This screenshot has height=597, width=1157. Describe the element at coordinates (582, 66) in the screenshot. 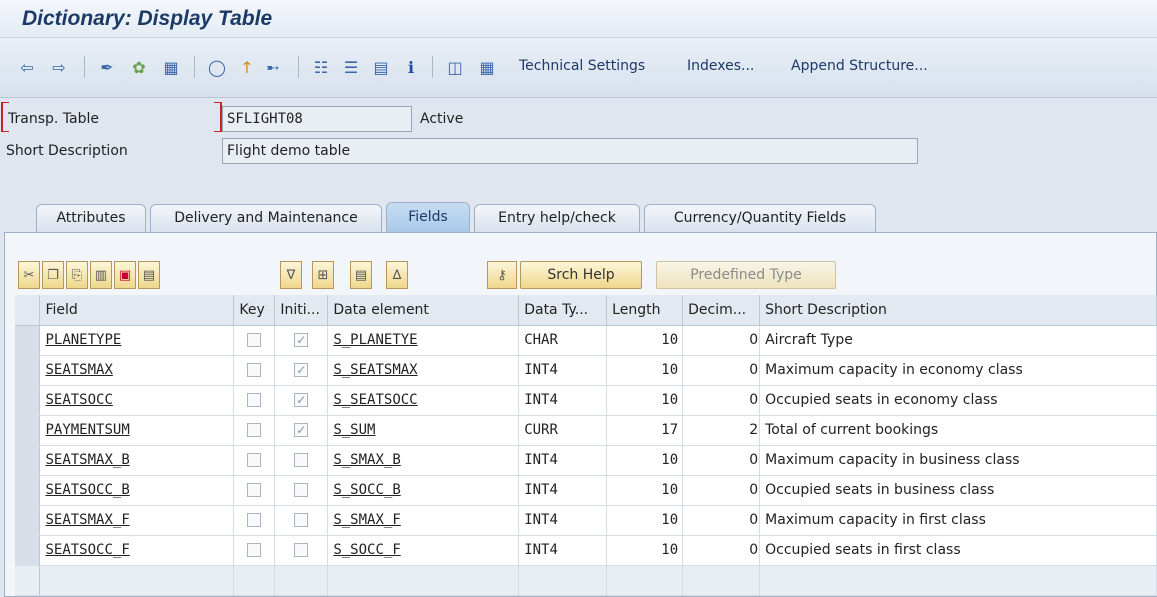

I see `technical-settings-button: Technical Settings` at that location.